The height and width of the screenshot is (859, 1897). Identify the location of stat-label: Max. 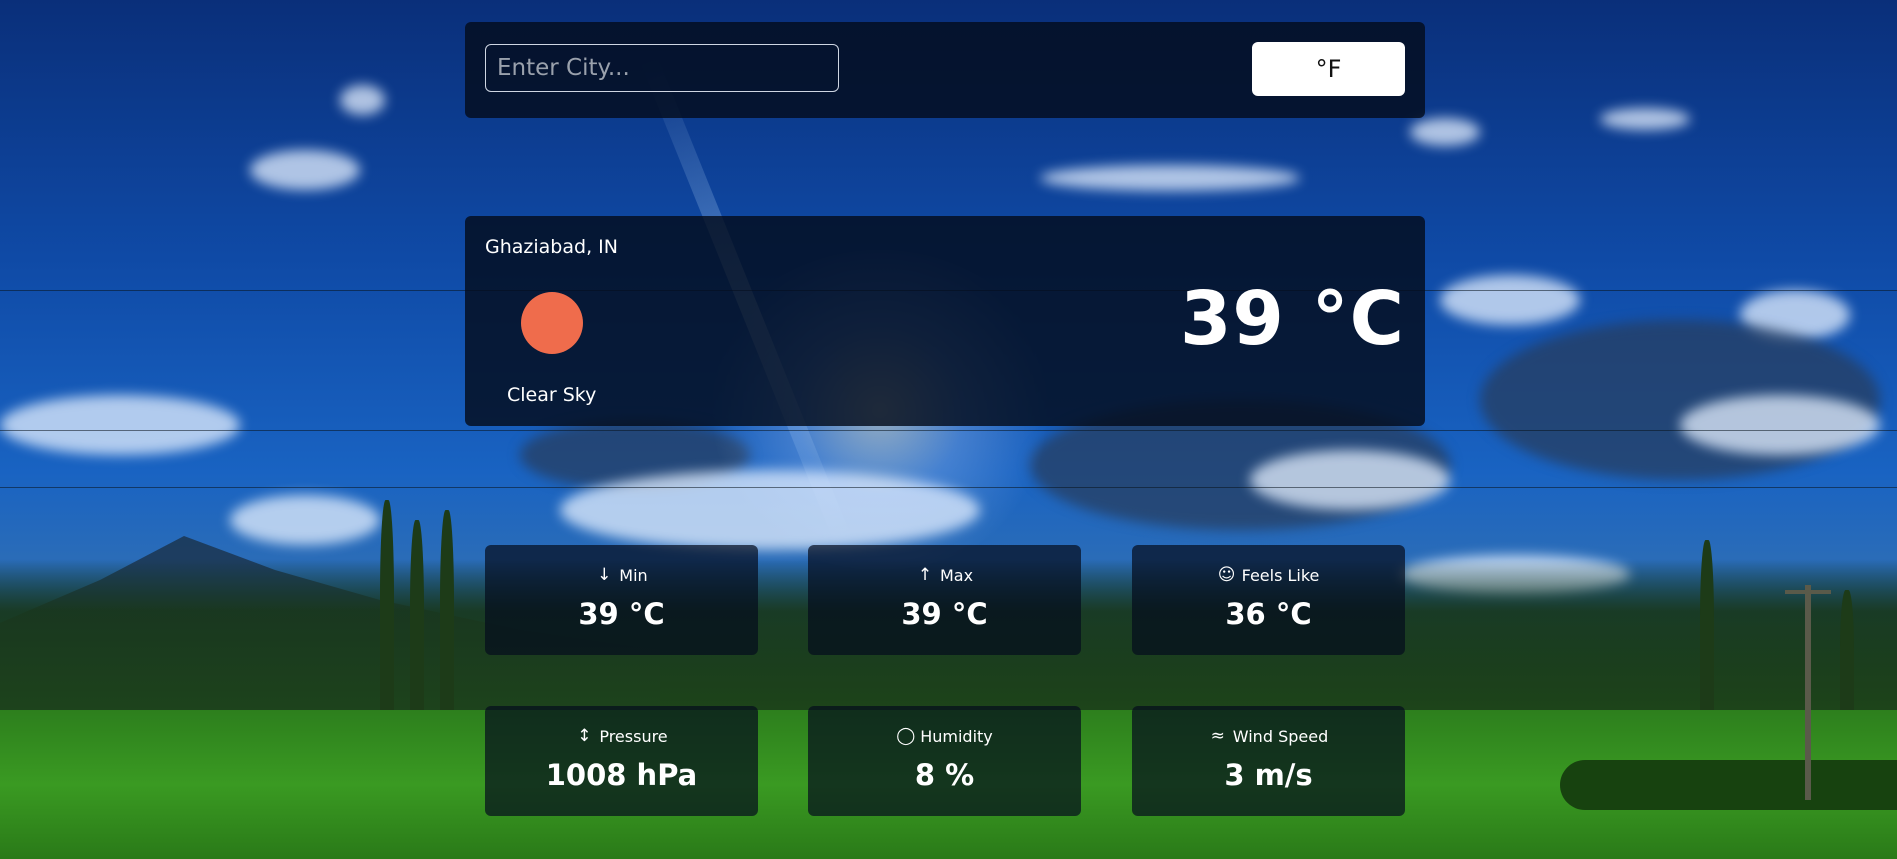
(956, 575).